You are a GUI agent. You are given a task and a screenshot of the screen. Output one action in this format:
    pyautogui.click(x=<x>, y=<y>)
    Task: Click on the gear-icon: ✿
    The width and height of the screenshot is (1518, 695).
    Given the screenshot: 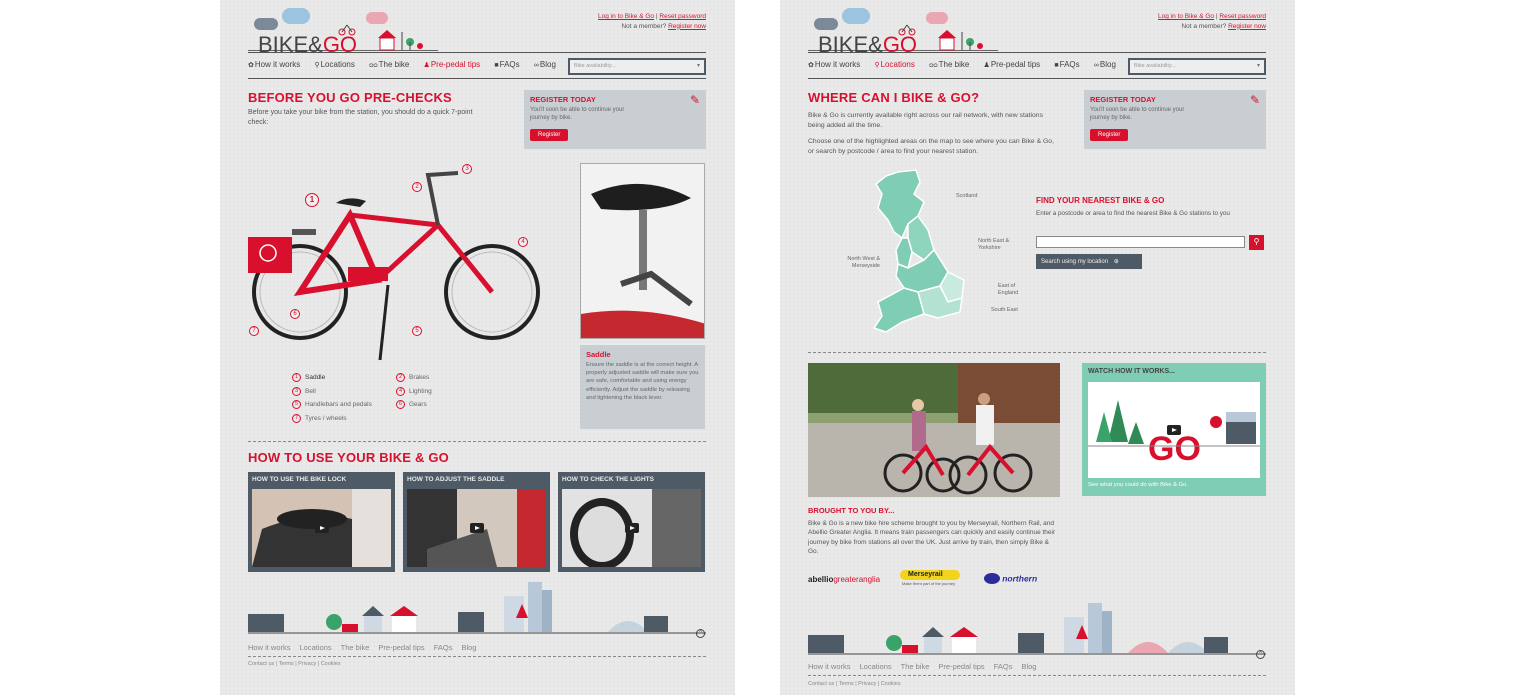 What is the action you would take?
    pyautogui.click(x=251, y=65)
    